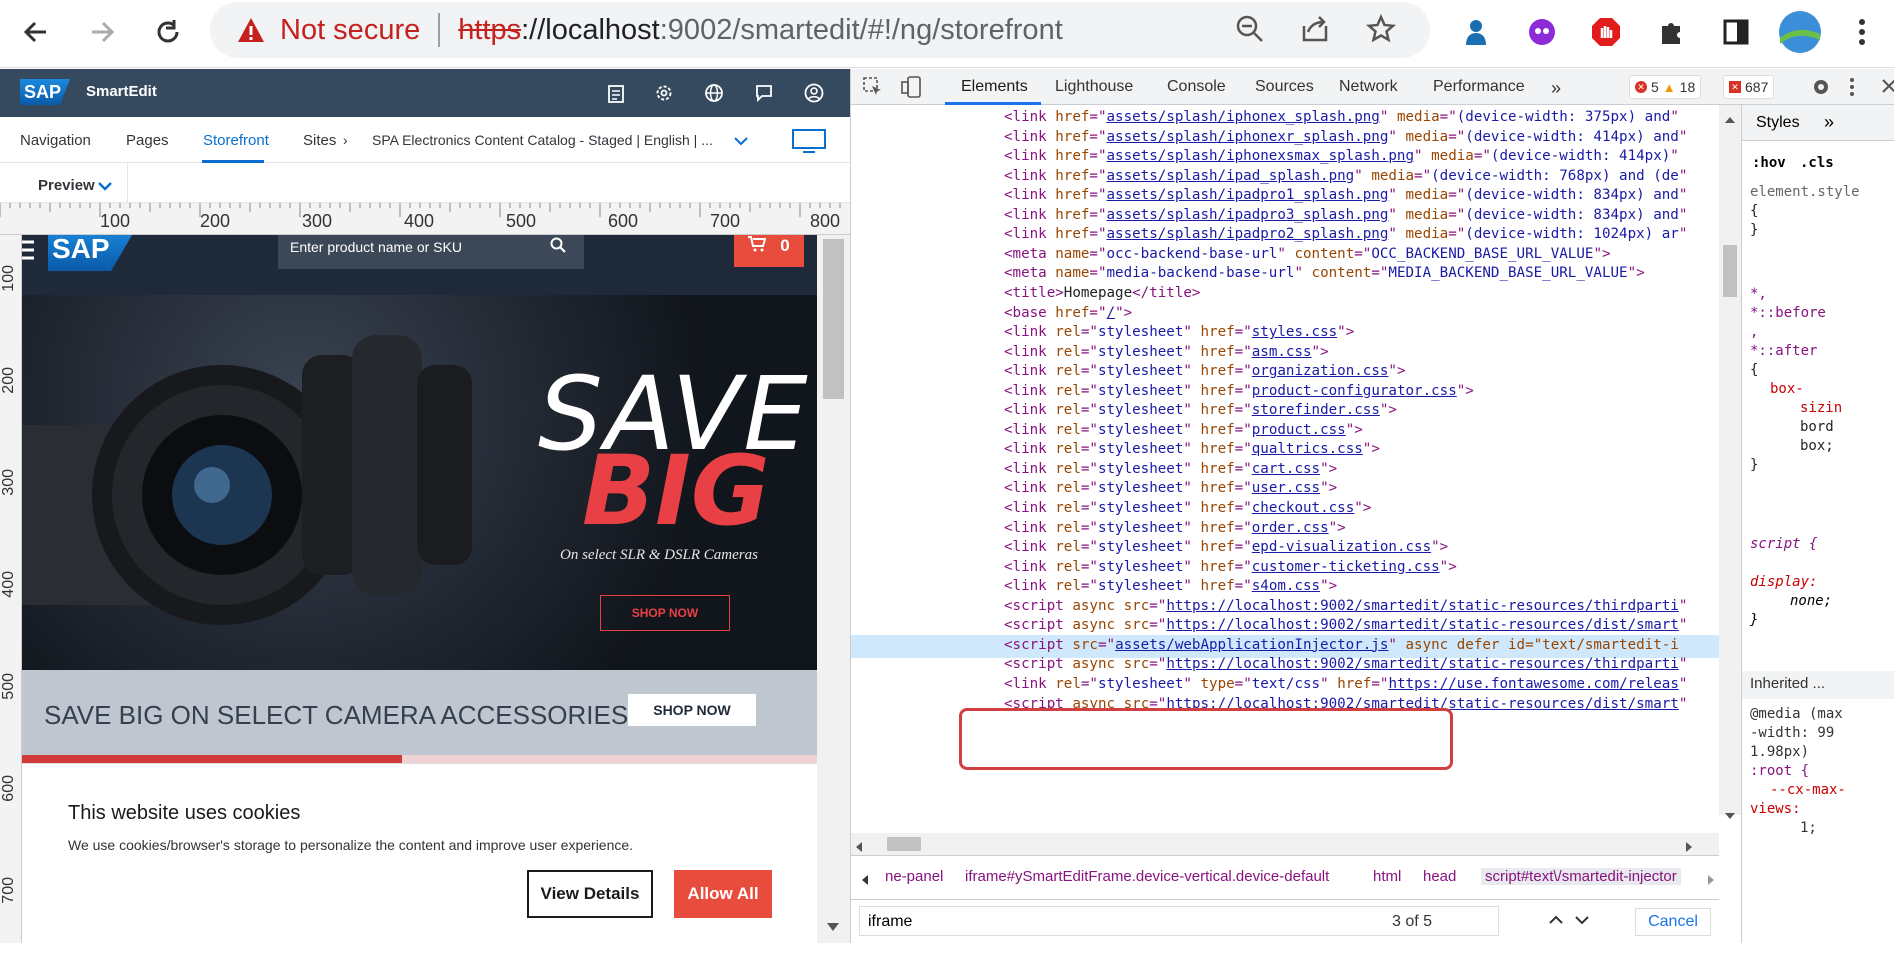  What do you see at coordinates (29, 252) in the screenshot?
I see `hamburger-menu-icon` at bounding box center [29, 252].